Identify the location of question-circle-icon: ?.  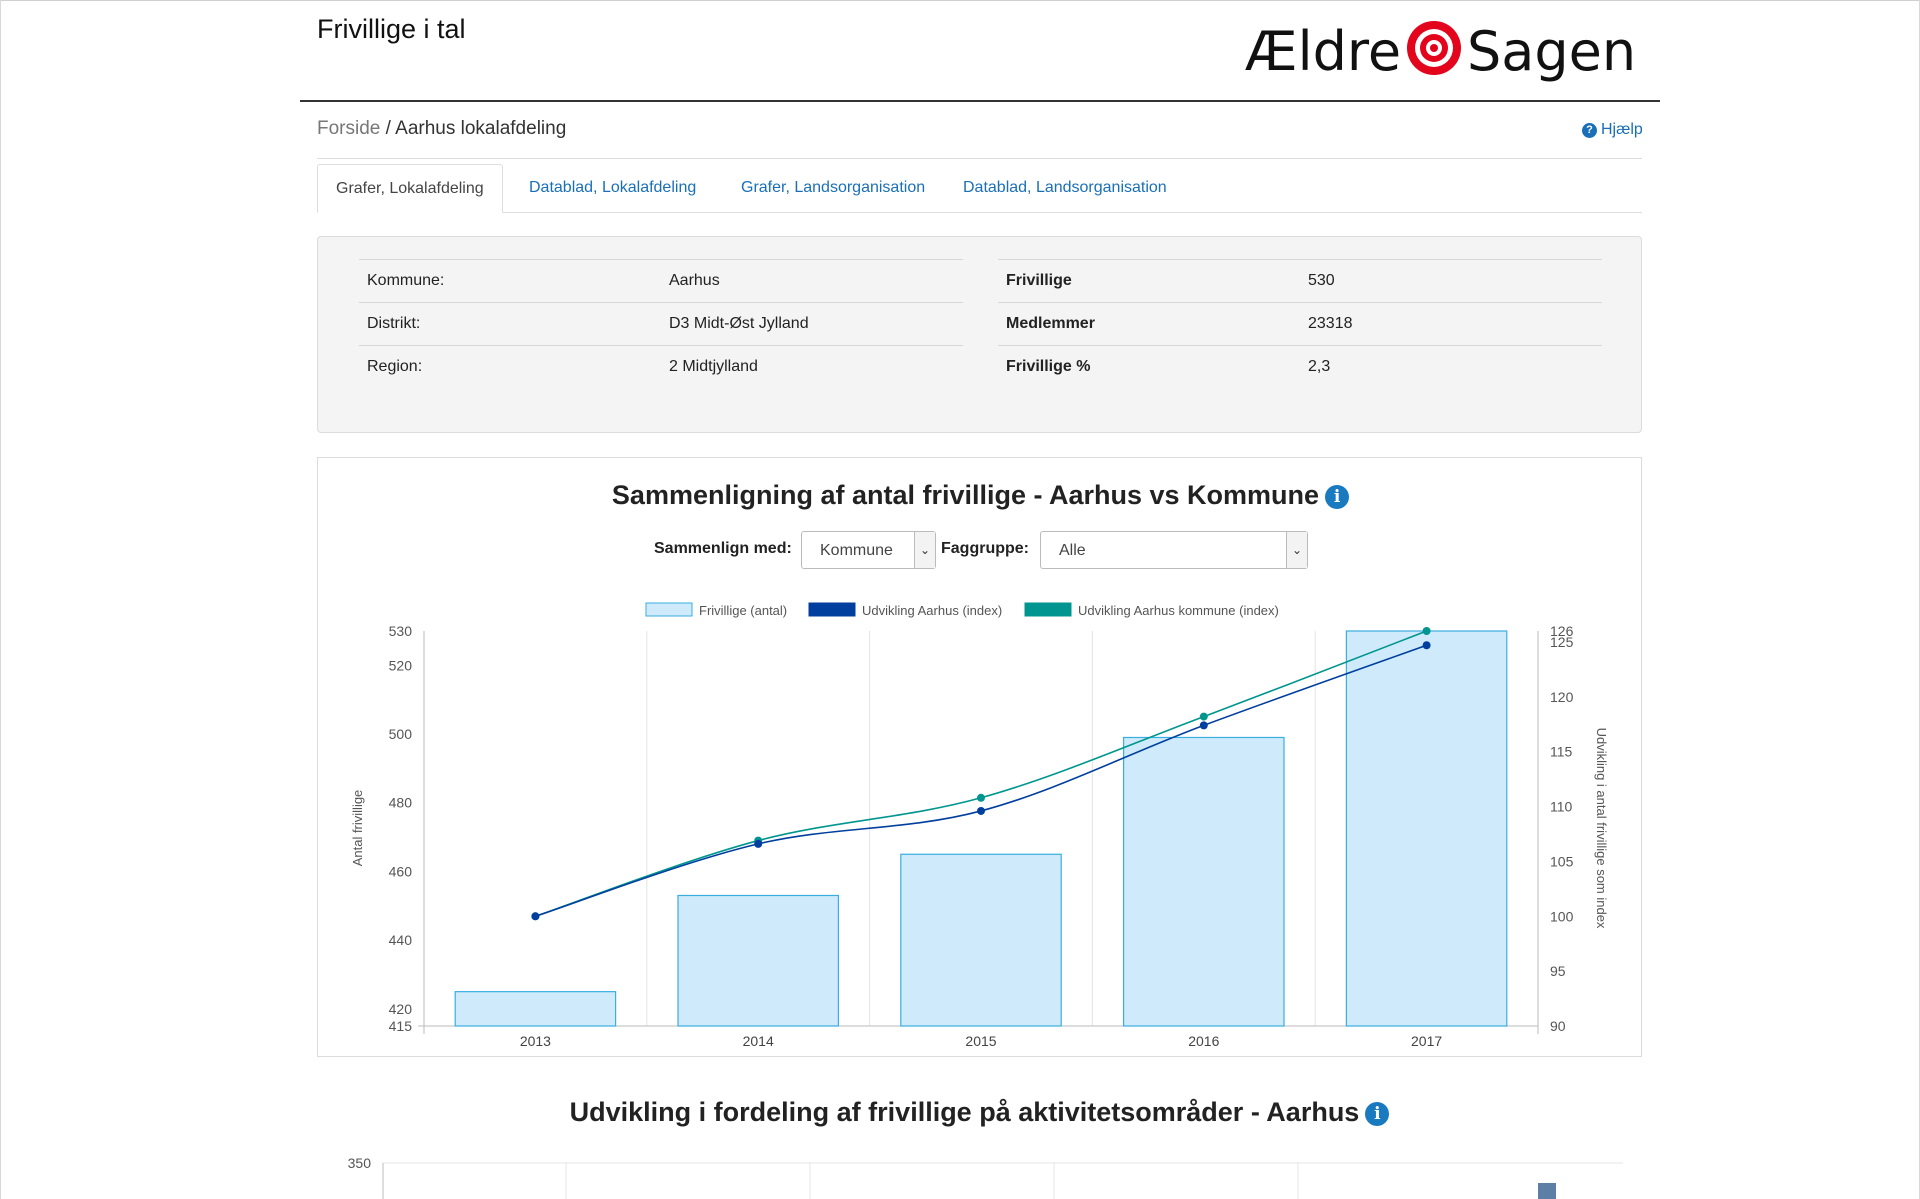
(1589, 130).